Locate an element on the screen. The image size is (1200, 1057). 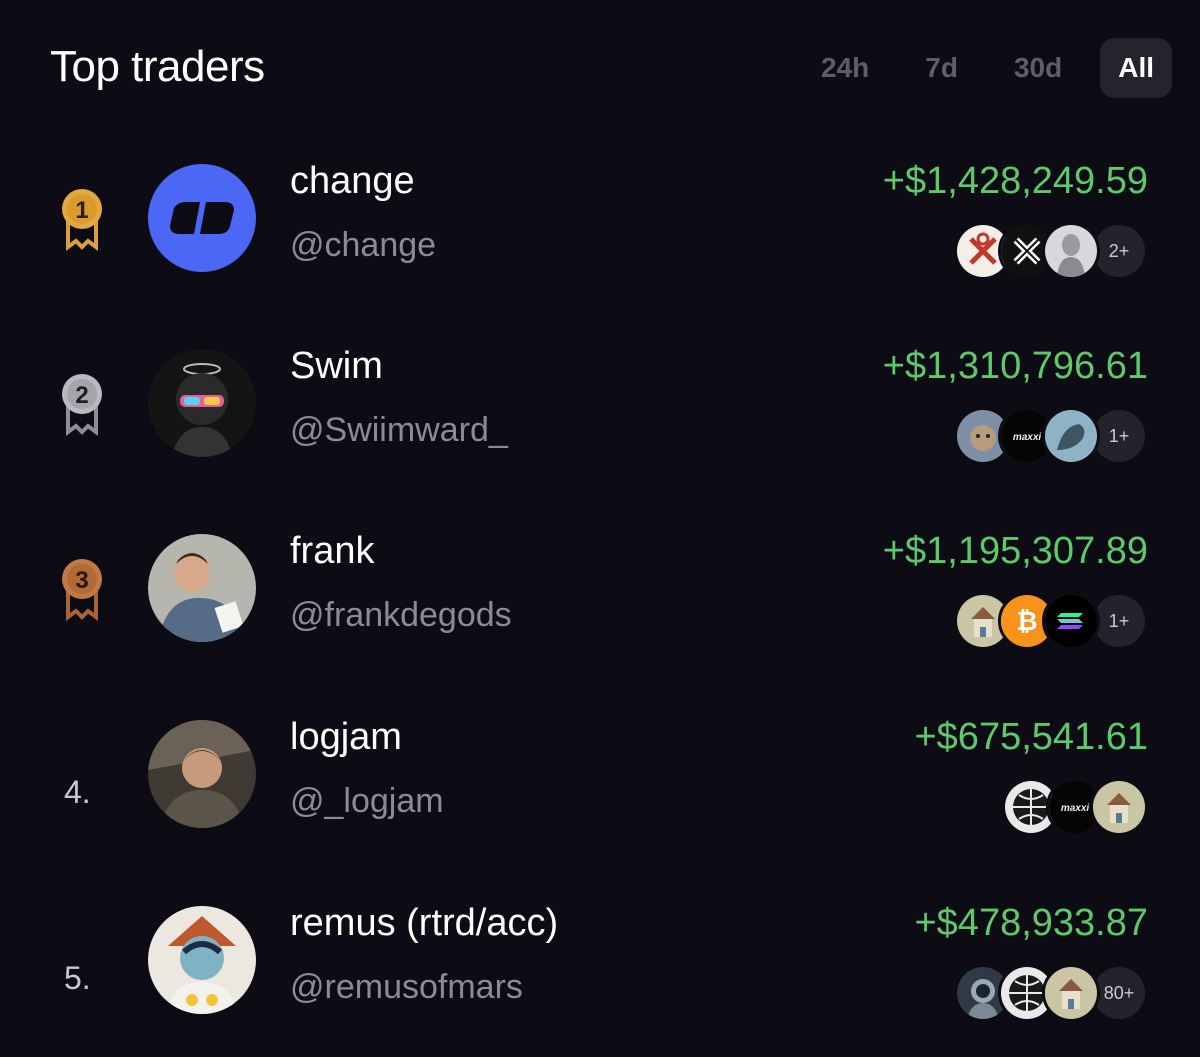
token-stack: ₿ 1+ is located at coordinates (1051, 621).